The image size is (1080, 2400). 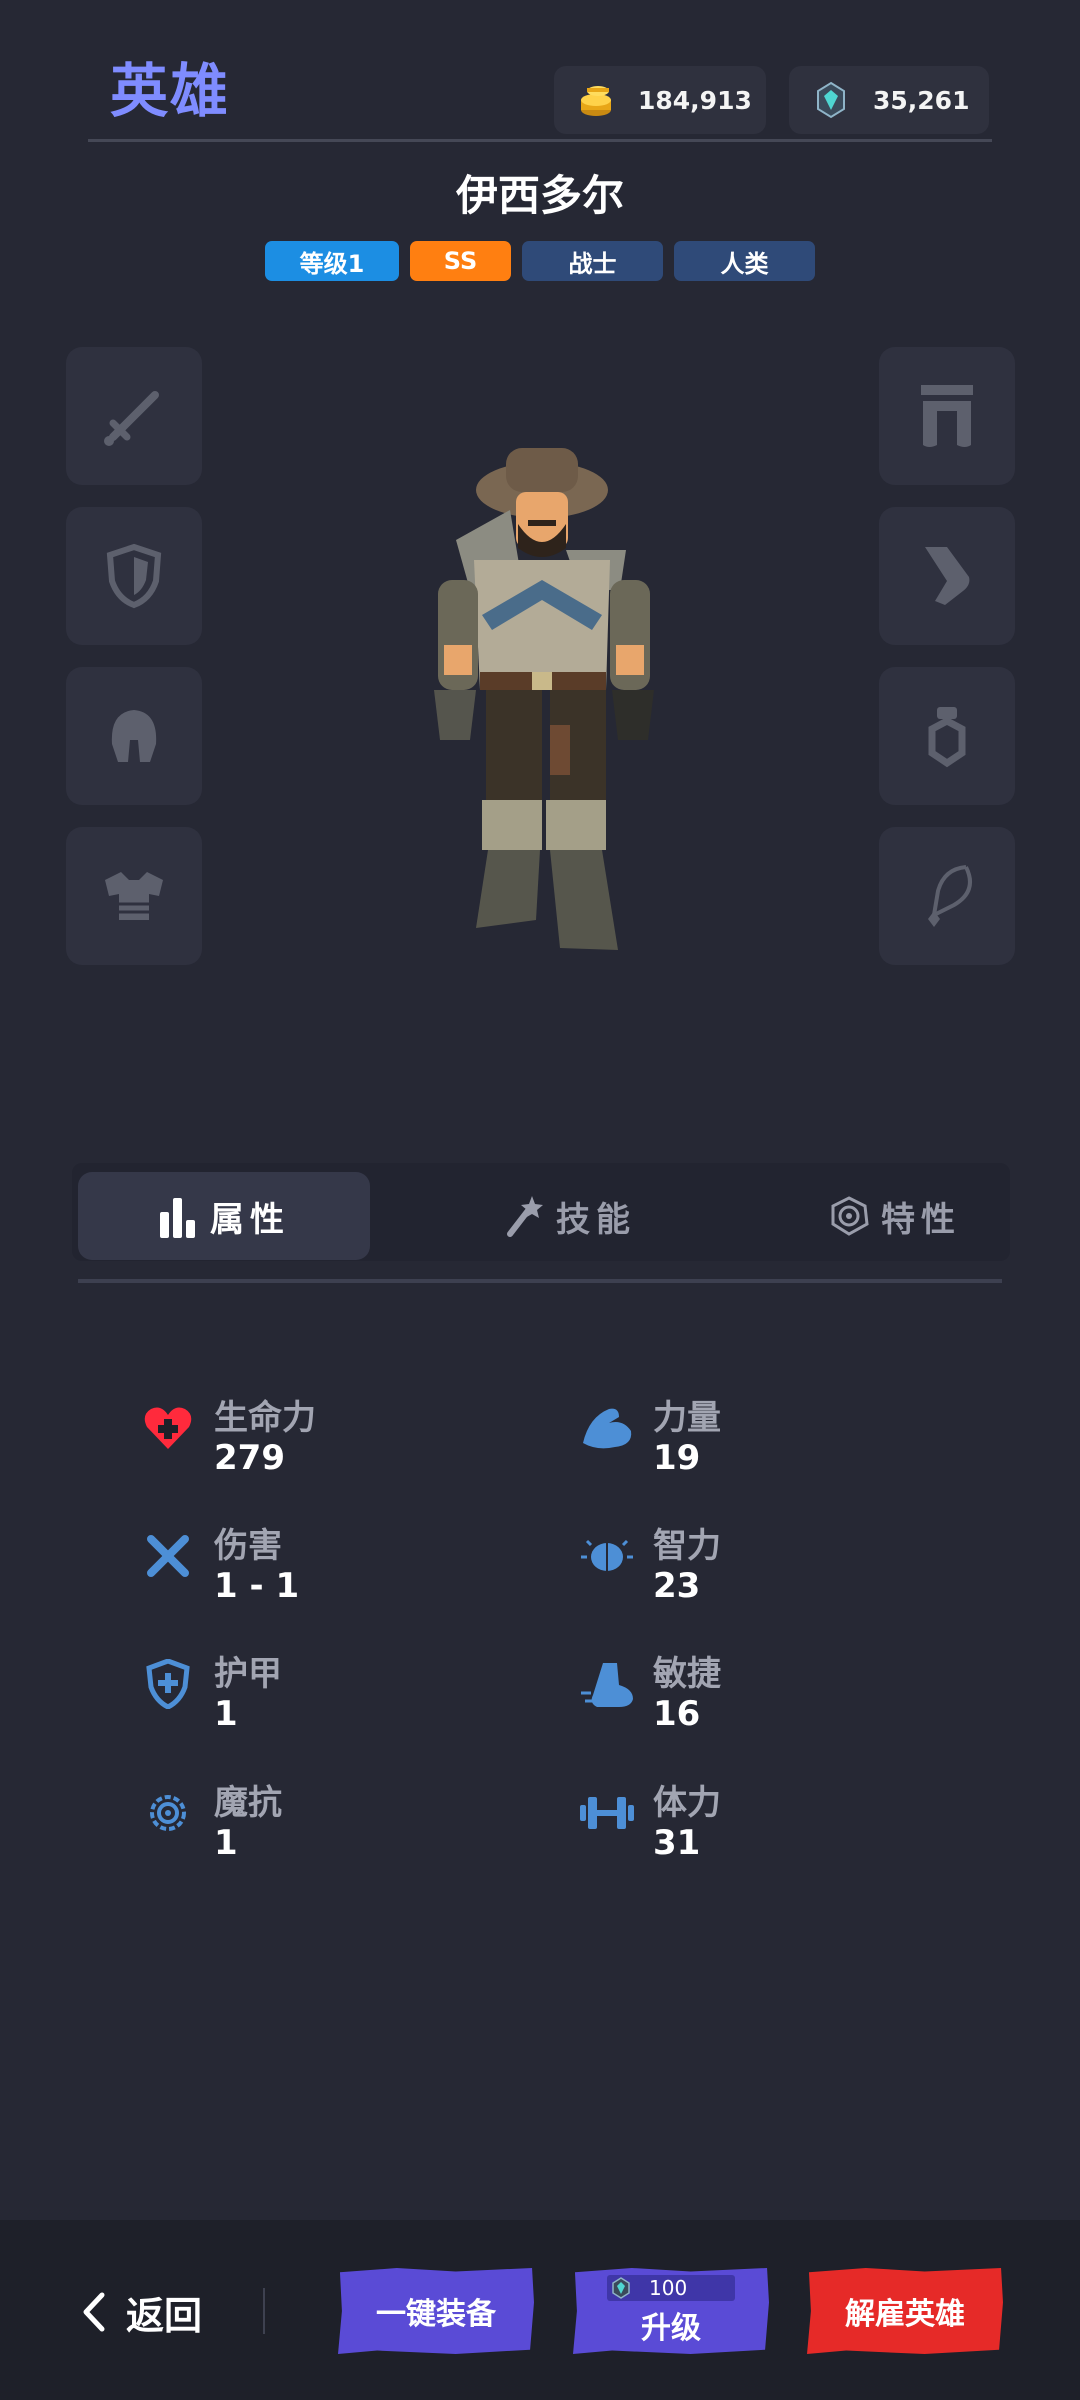 I want to click on stat-value: 1 - 1, so click(x=257, y=1586).